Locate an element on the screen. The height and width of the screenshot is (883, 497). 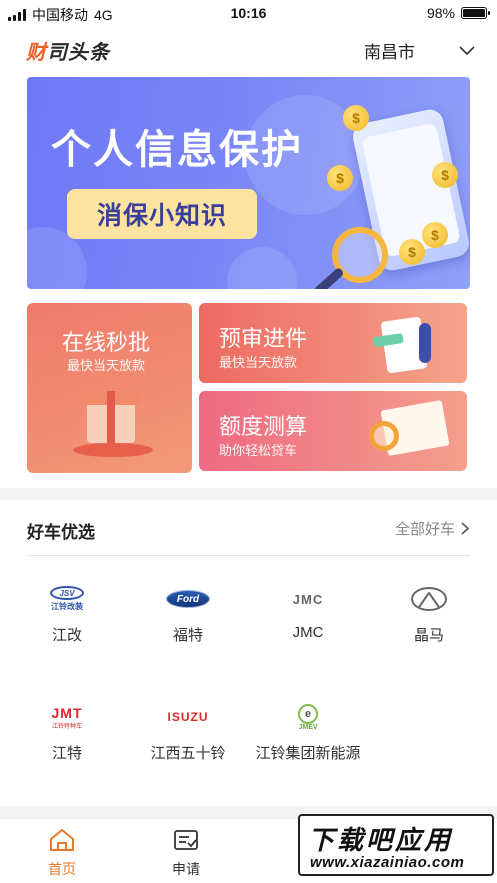
feature-card-quota-calc: 额度测算 助你轻松贷车 is located at coordinates (333, 431).